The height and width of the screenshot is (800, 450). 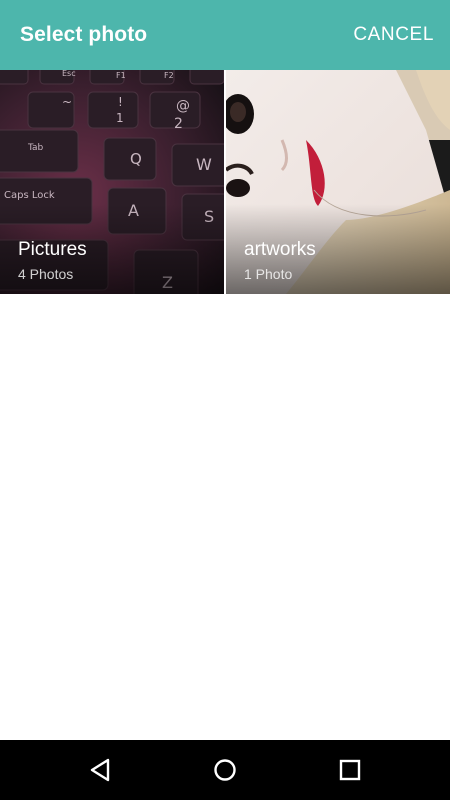 What do you see at coordinates (204, 164) in the screenshot?
I see `svg-text: W` at bounding box center [204, 164].